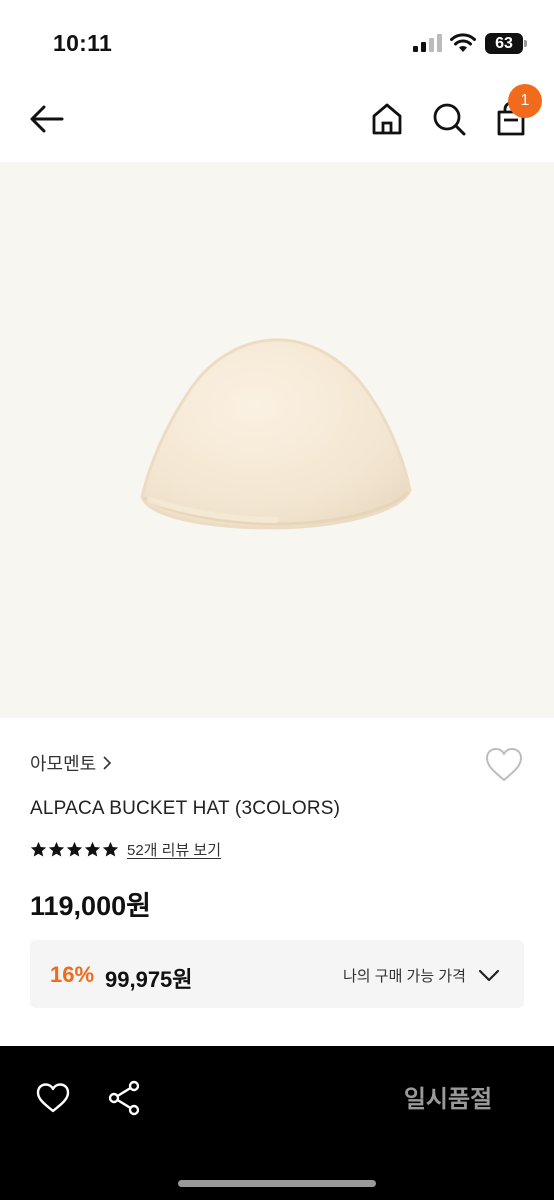 The width and height of the screenshot is (554, 1200). Describe the element at coordinates (489, 975) in the screenshot. I see `chevron-down-icon` at that location.